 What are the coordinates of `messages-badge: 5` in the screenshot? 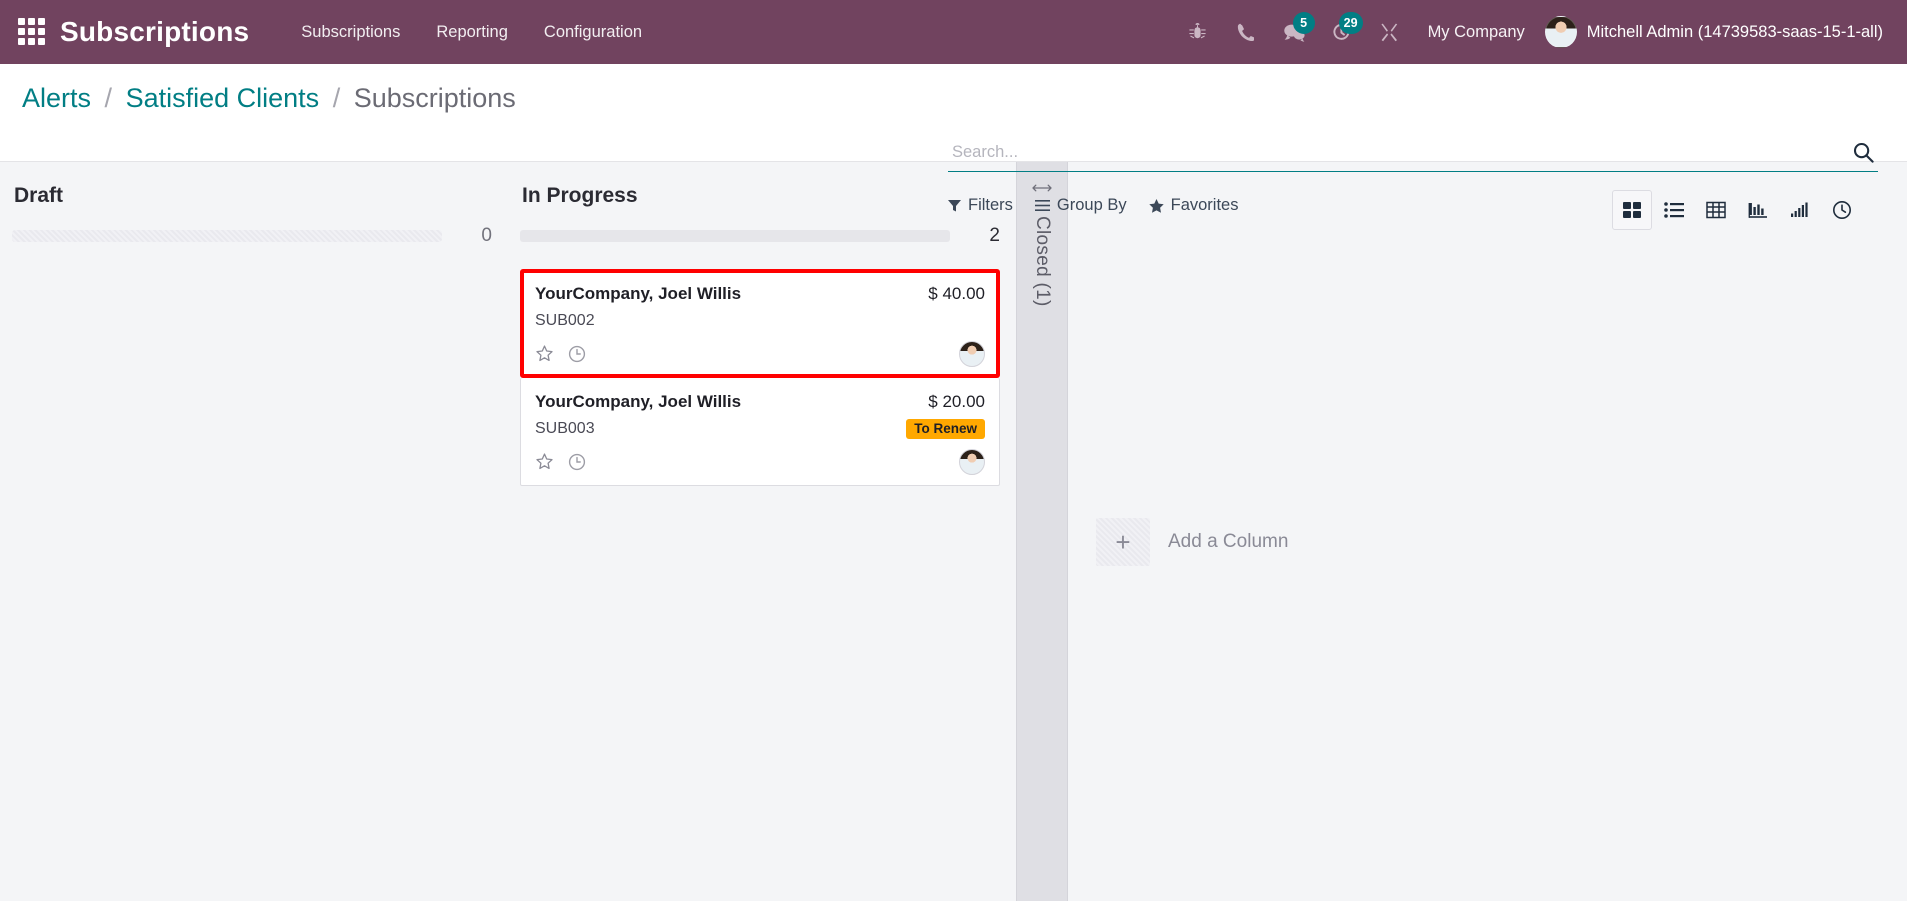 It's located at (1303, 23).